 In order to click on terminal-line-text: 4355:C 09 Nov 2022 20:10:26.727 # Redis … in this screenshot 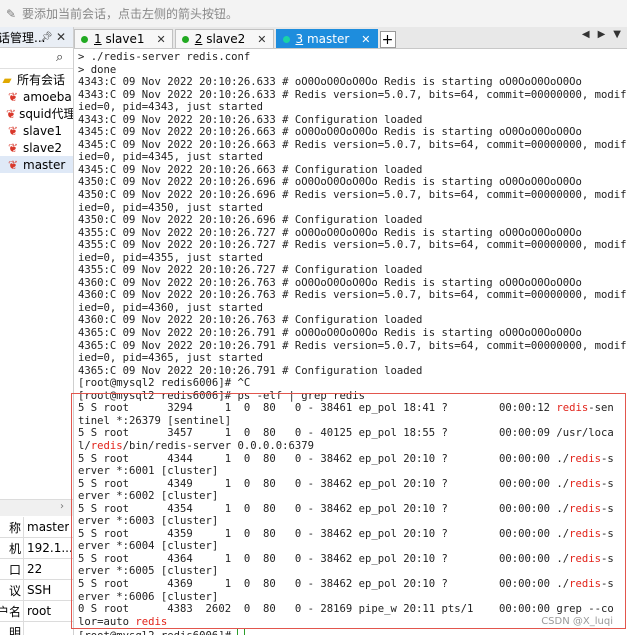, I will do `click(352, 245)`.